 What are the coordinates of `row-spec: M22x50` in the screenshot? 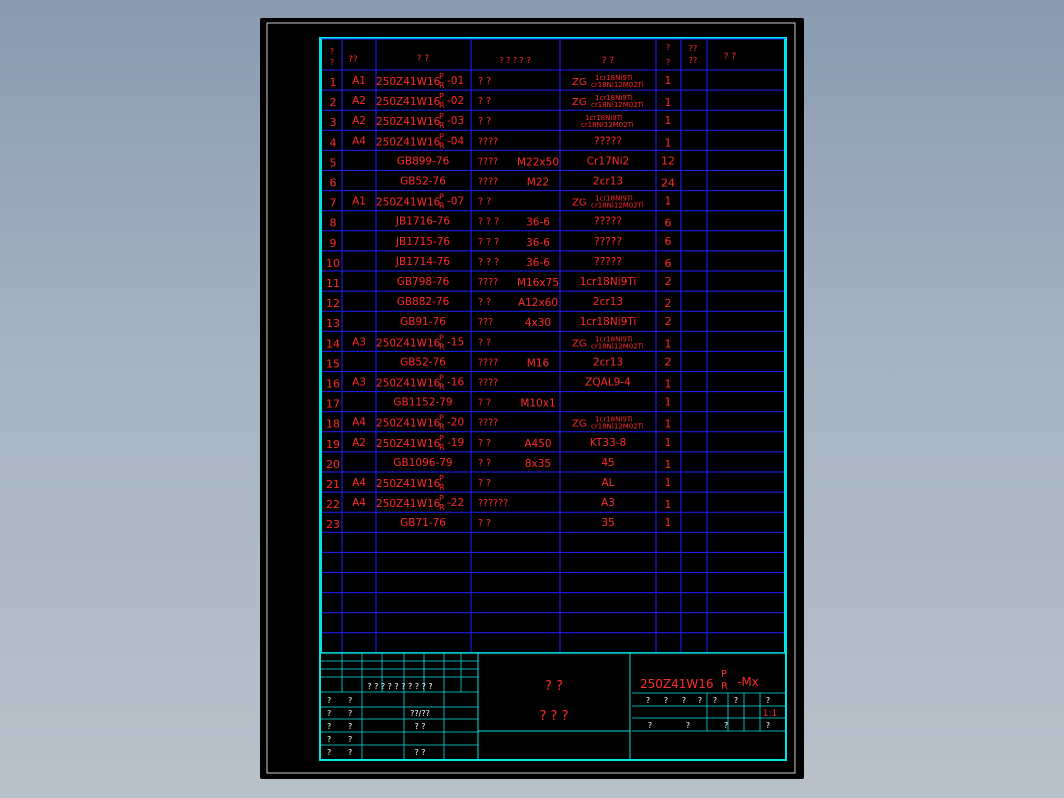 It's located at (538, 162).